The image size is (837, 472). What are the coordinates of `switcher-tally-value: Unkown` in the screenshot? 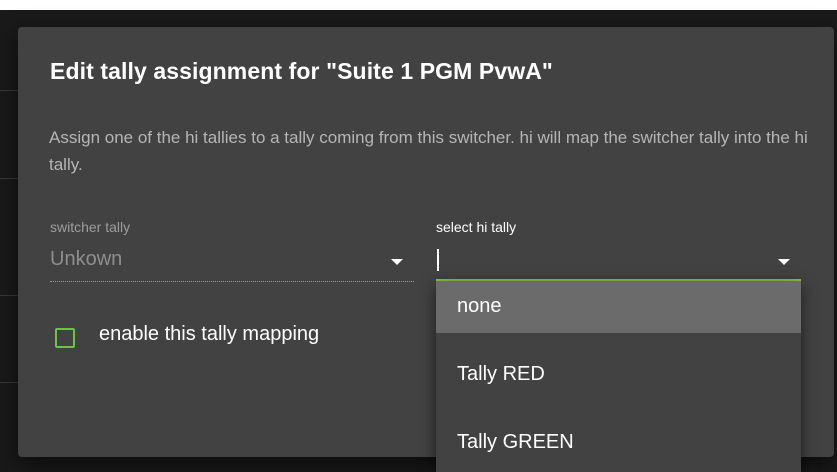 It's located at (86, 259).